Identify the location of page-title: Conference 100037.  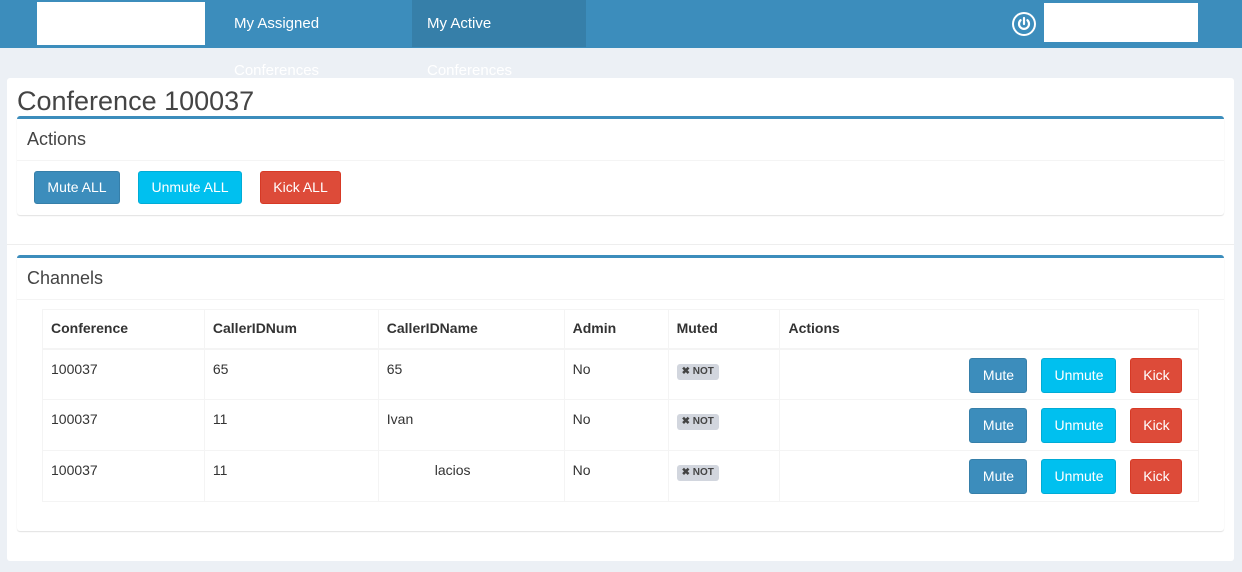
(136, 101).